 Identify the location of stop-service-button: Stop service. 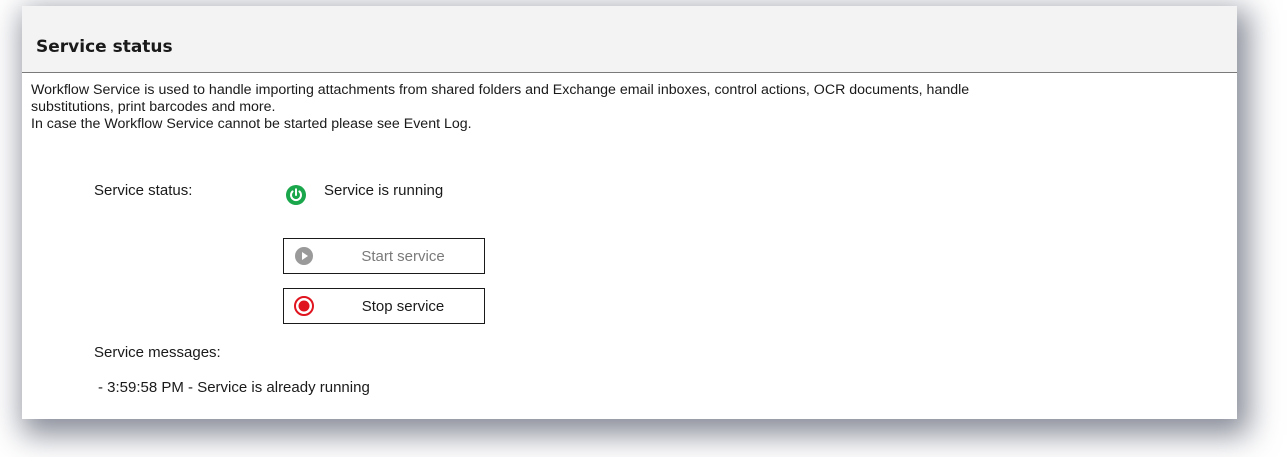
(384, 306).